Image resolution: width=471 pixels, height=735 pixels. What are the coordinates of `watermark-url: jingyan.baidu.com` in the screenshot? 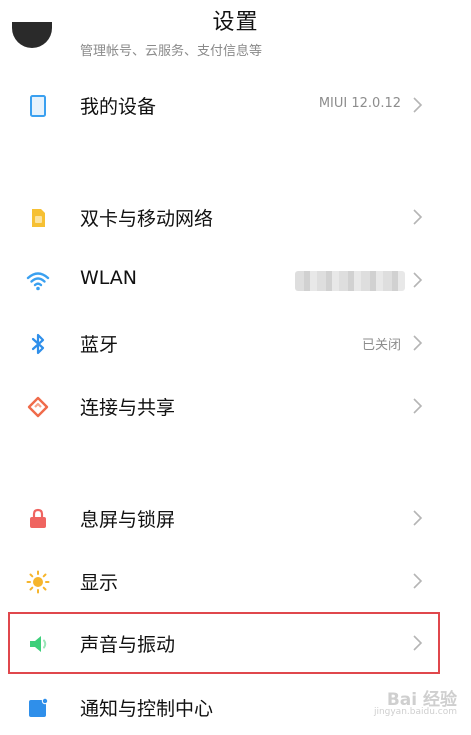 It's located at (415, 712).